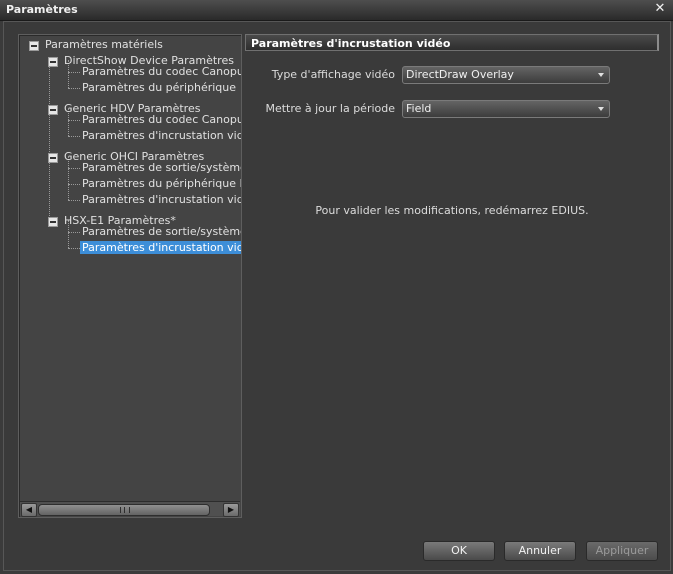  What do you see at coordinates (506, 109) in the screenshot?
I see `update-period-select: Field` at bounding box center [506, 109].